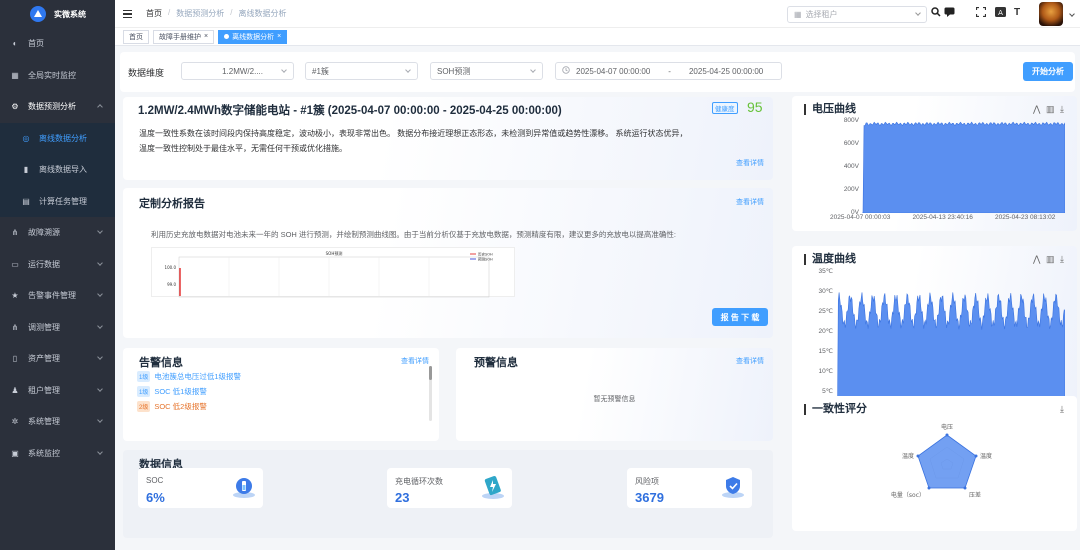 Image resolution: width=1080 pixels, height=550 pixels. I want to click on alarm-item: 1级 电池簇总电压过低1级报警, so click(189, 376).